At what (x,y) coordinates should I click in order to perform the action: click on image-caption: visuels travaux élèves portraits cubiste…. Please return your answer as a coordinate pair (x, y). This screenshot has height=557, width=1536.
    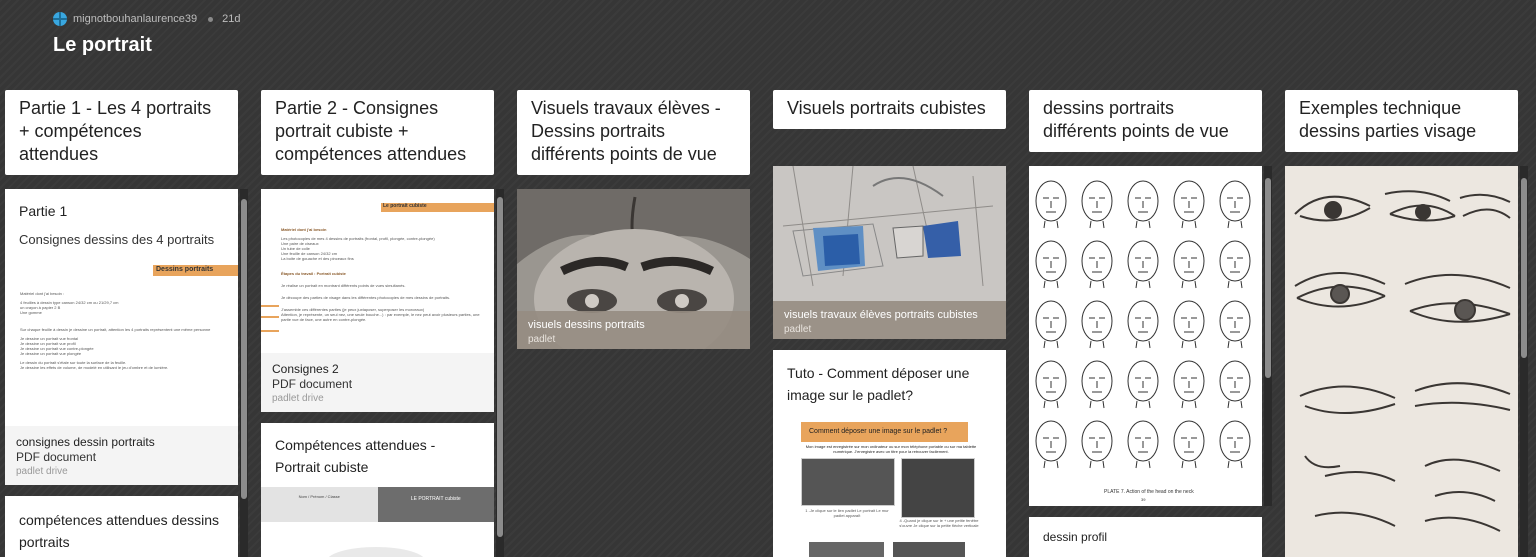
    Looking at the image, I should click on (889, 320).